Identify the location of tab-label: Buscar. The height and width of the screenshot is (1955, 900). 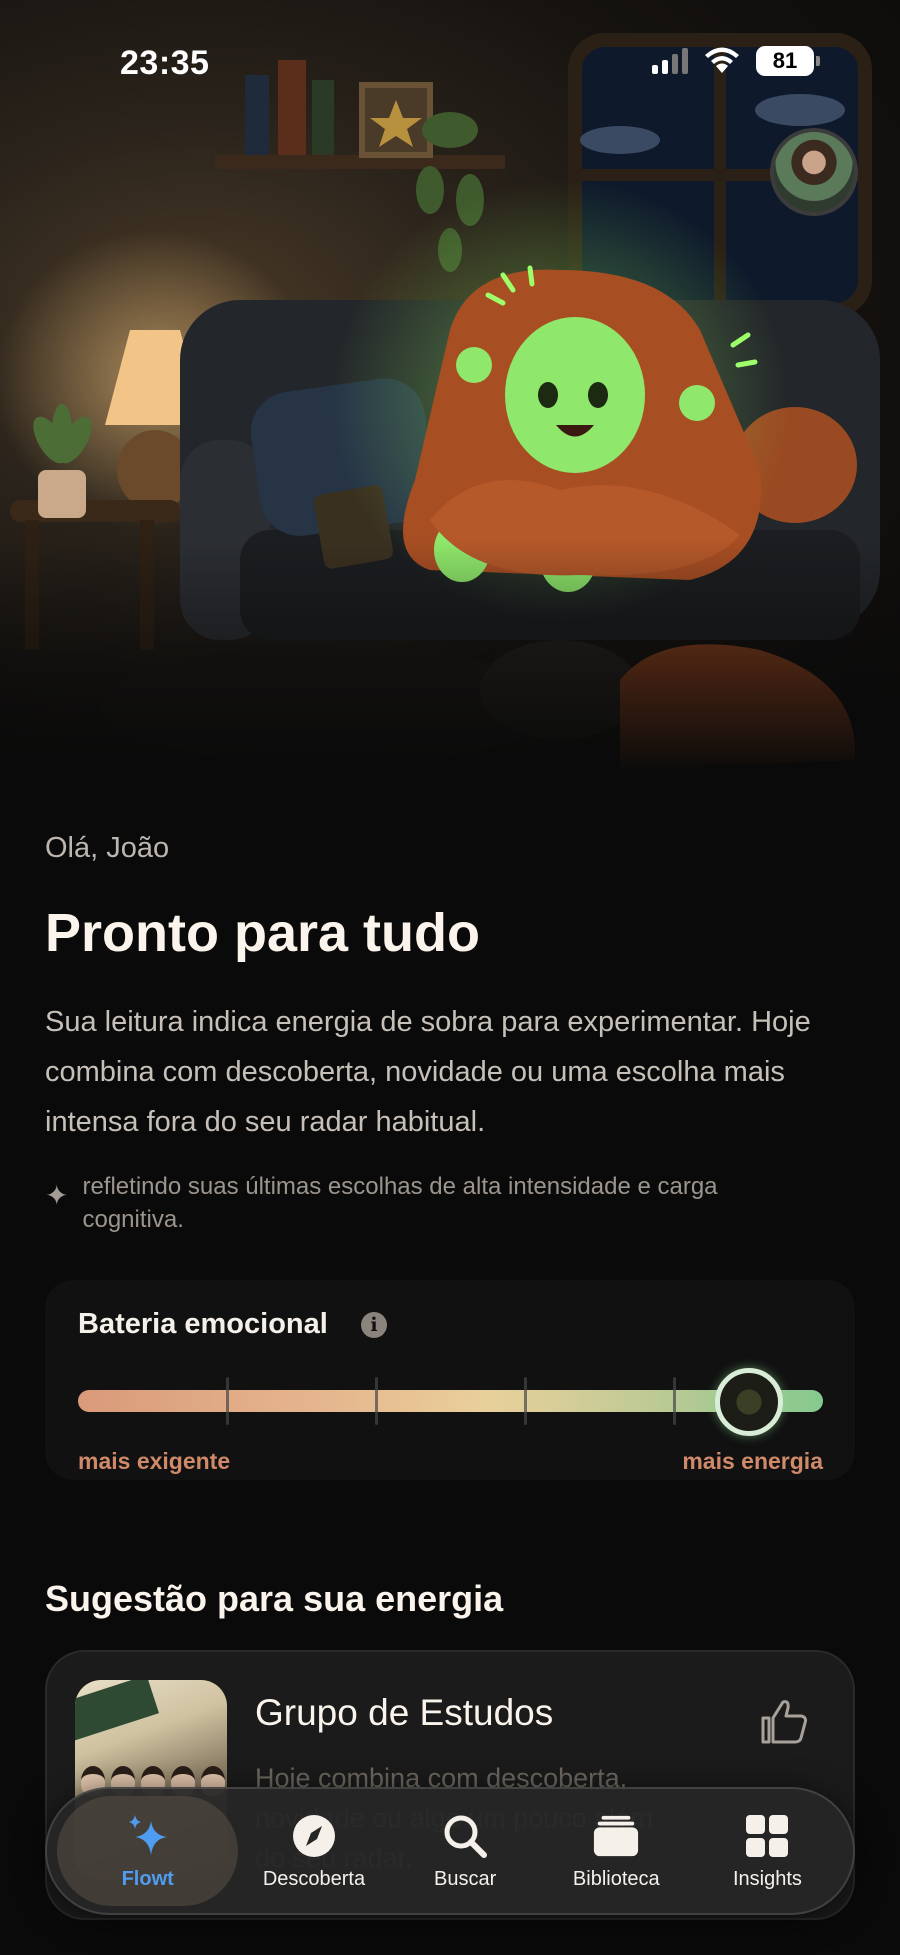
(465, 1878).